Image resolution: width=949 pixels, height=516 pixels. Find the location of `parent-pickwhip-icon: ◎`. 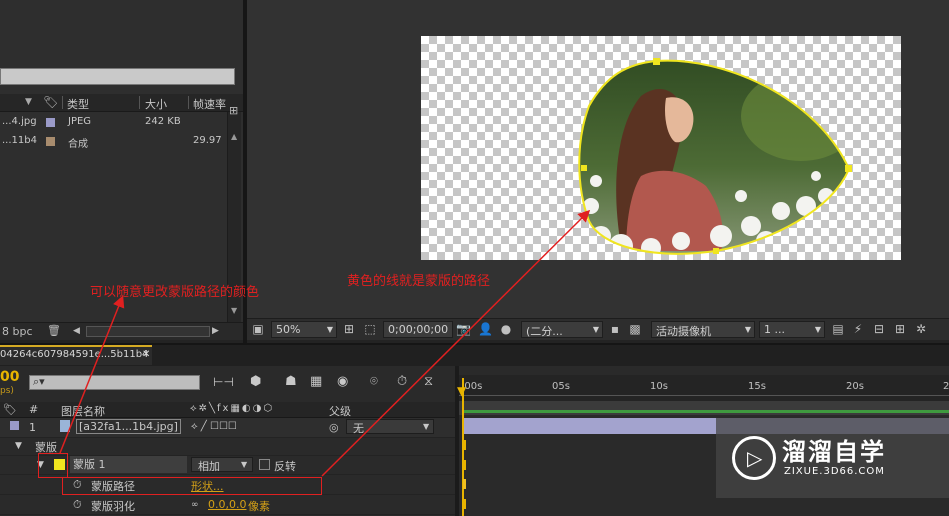

parent-pickwhip-icon: ◎ is located at coordinates (334, 427).